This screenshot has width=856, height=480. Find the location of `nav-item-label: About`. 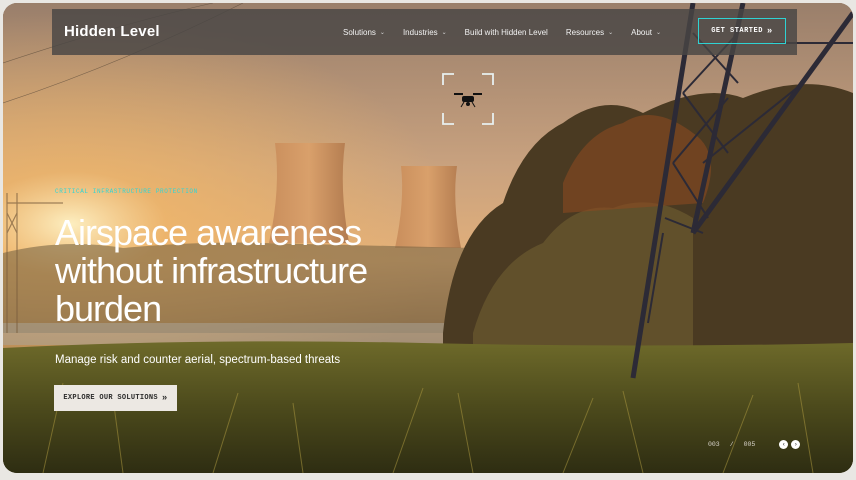

nav-item-label: About is located at coordinates (642, 32).